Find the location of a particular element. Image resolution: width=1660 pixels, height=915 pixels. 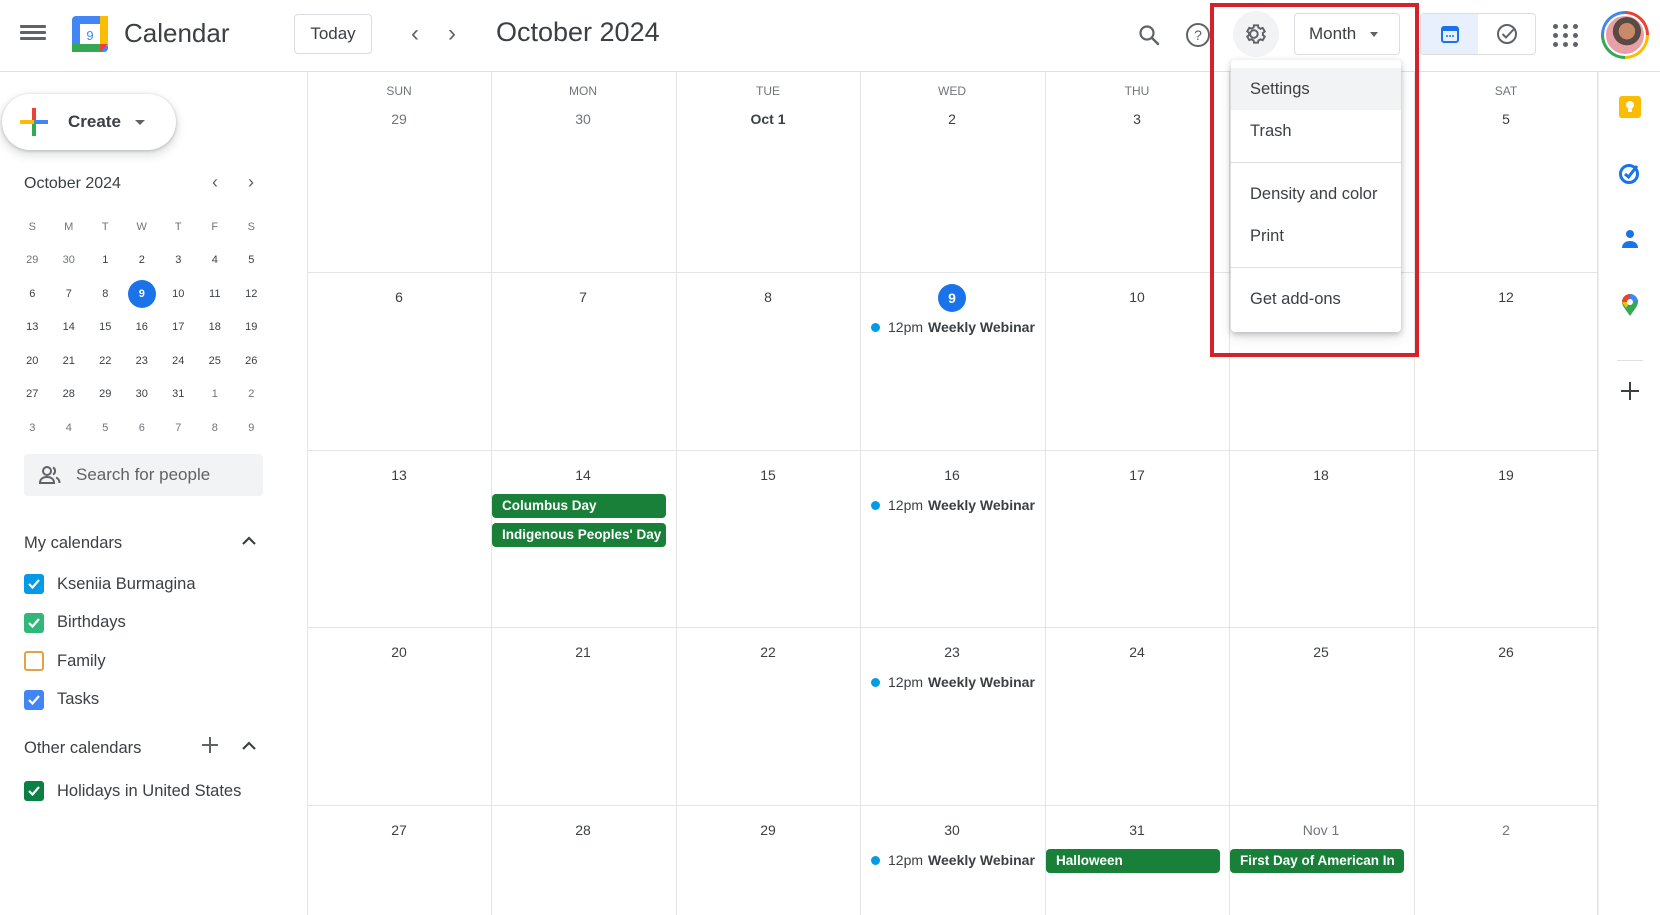

mini-calendar-day: 3 is located at coordinates (32, 428).